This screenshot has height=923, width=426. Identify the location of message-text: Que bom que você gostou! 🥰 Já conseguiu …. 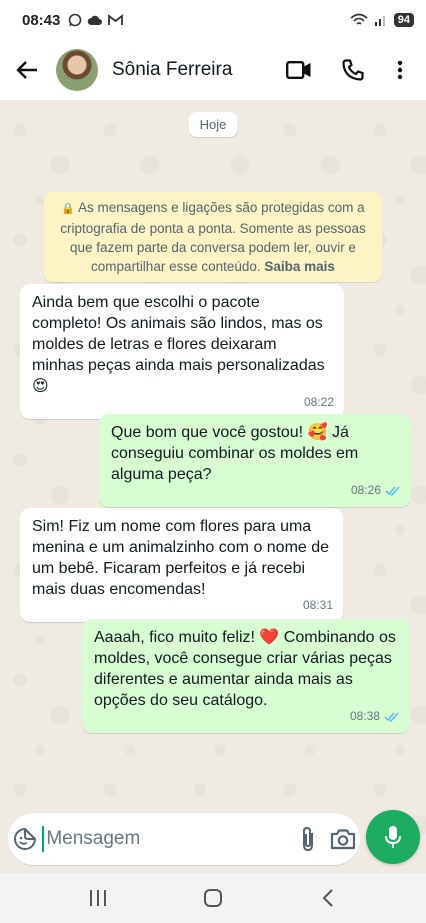
(235, 453).